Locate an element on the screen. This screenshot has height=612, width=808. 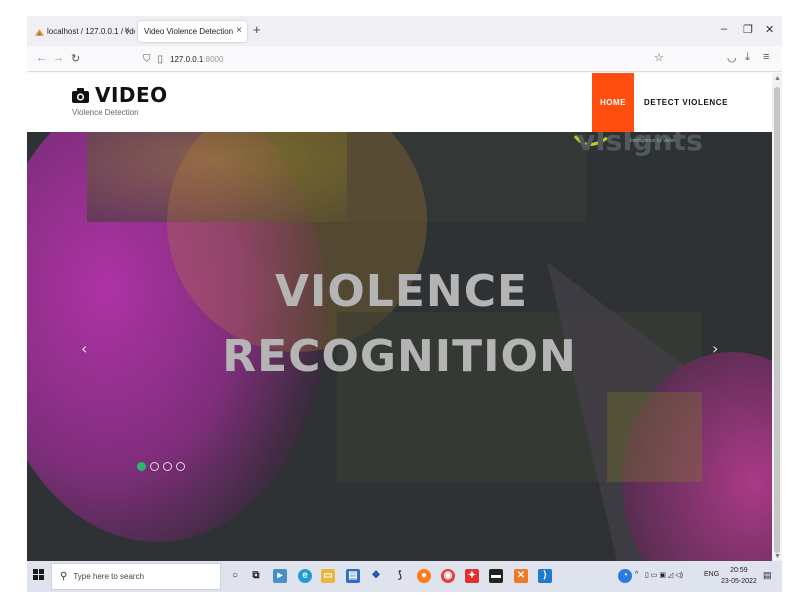
firefox-icon: ● is located at coordinates (424, 576).